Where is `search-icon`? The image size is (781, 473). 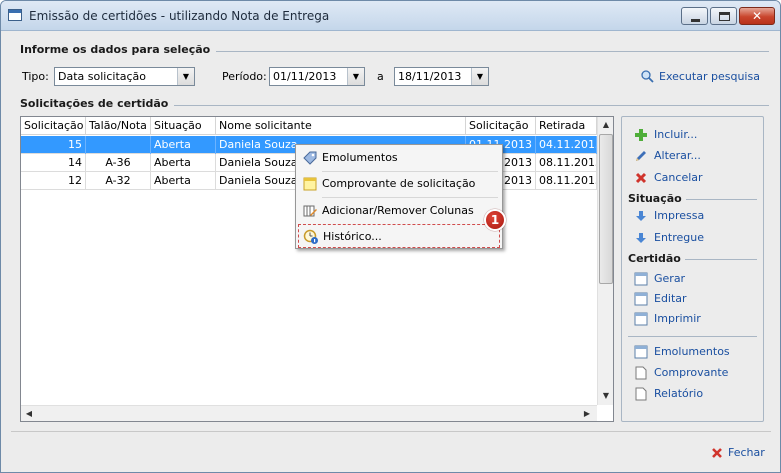
search-icon is located at coordinates (647, 76).